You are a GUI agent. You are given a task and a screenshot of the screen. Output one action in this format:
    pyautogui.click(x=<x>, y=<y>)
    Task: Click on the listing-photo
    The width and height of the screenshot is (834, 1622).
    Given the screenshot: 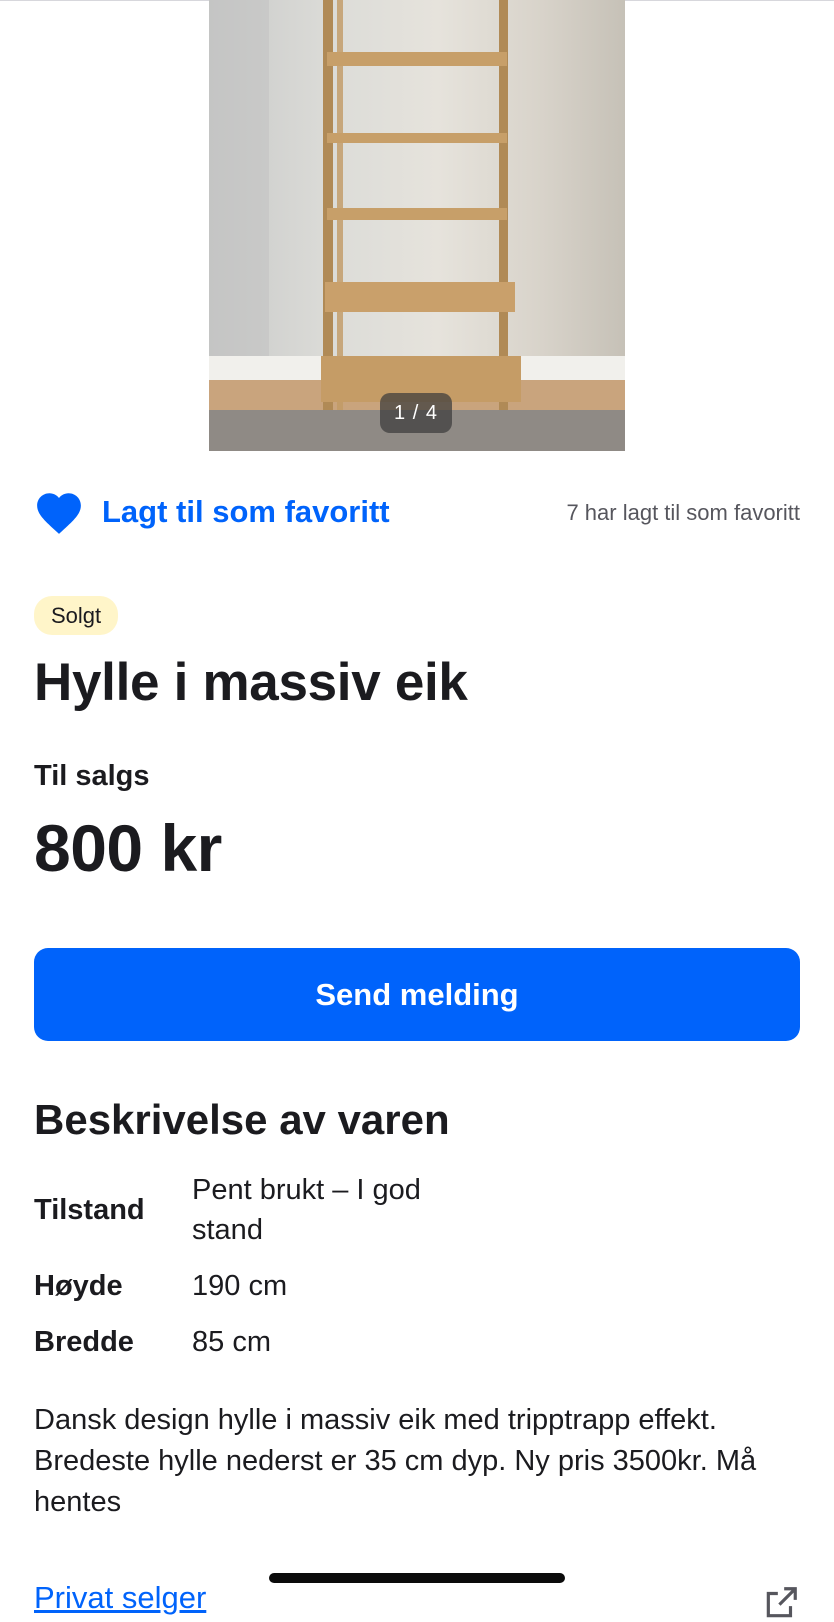 What is the action you would take?
    pyautogui.click(x=417, y=225)
    